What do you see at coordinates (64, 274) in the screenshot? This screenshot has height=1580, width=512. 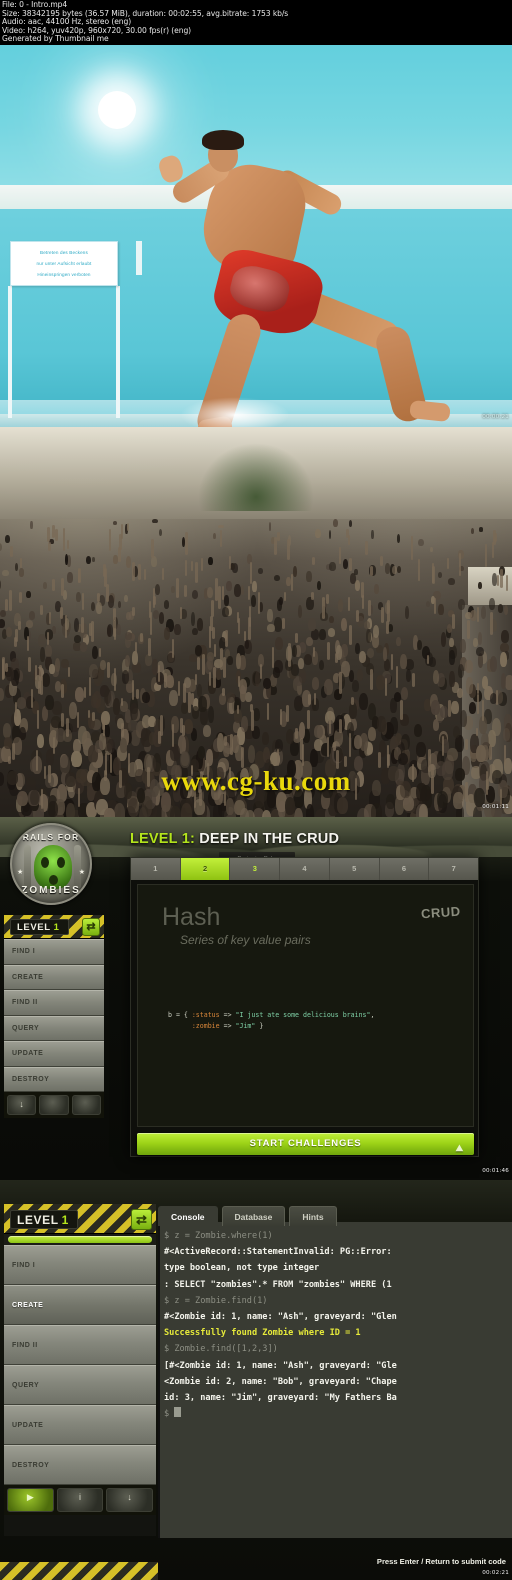 I see `sign-line-3: Hineinspringen verboten` at bounding box center [64, 274].